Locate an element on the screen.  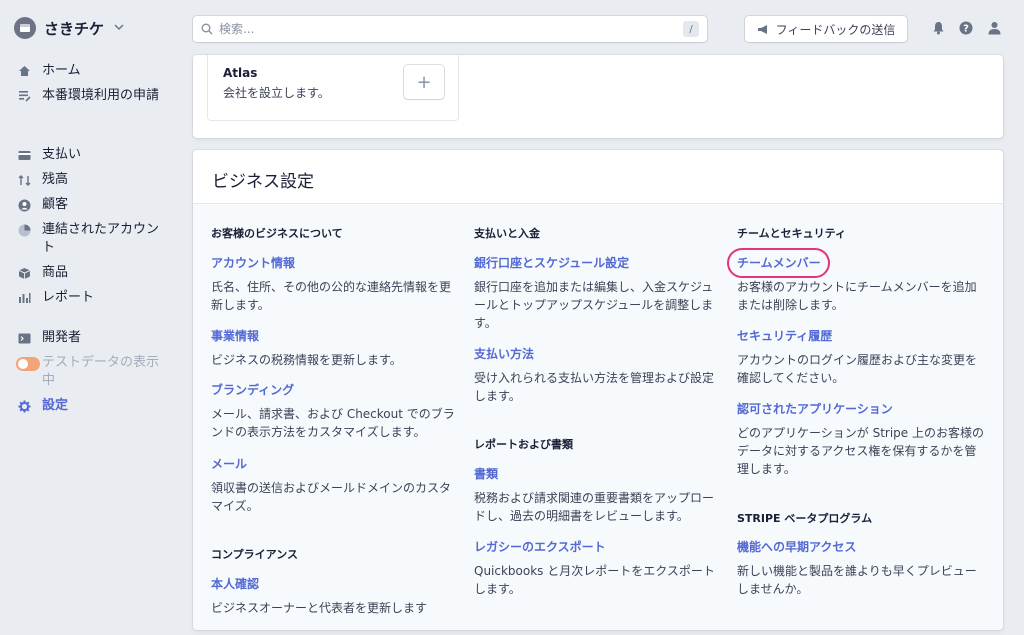
nav-item-test-data: テストデータの表示中 is located at coordinates (91, 372).